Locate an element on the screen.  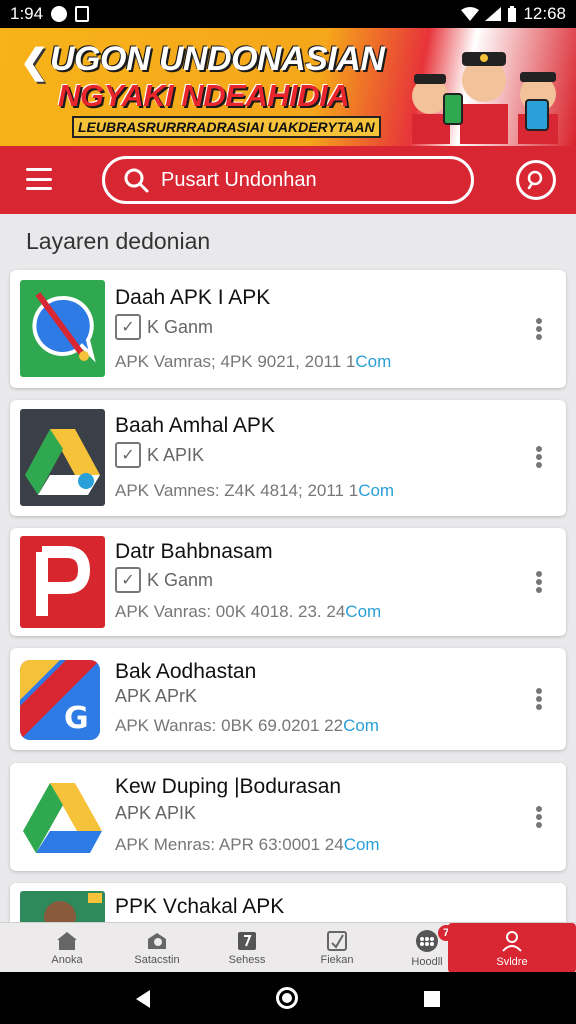
app-name: Baah Amhal APK is located at coordinates (195, 425).